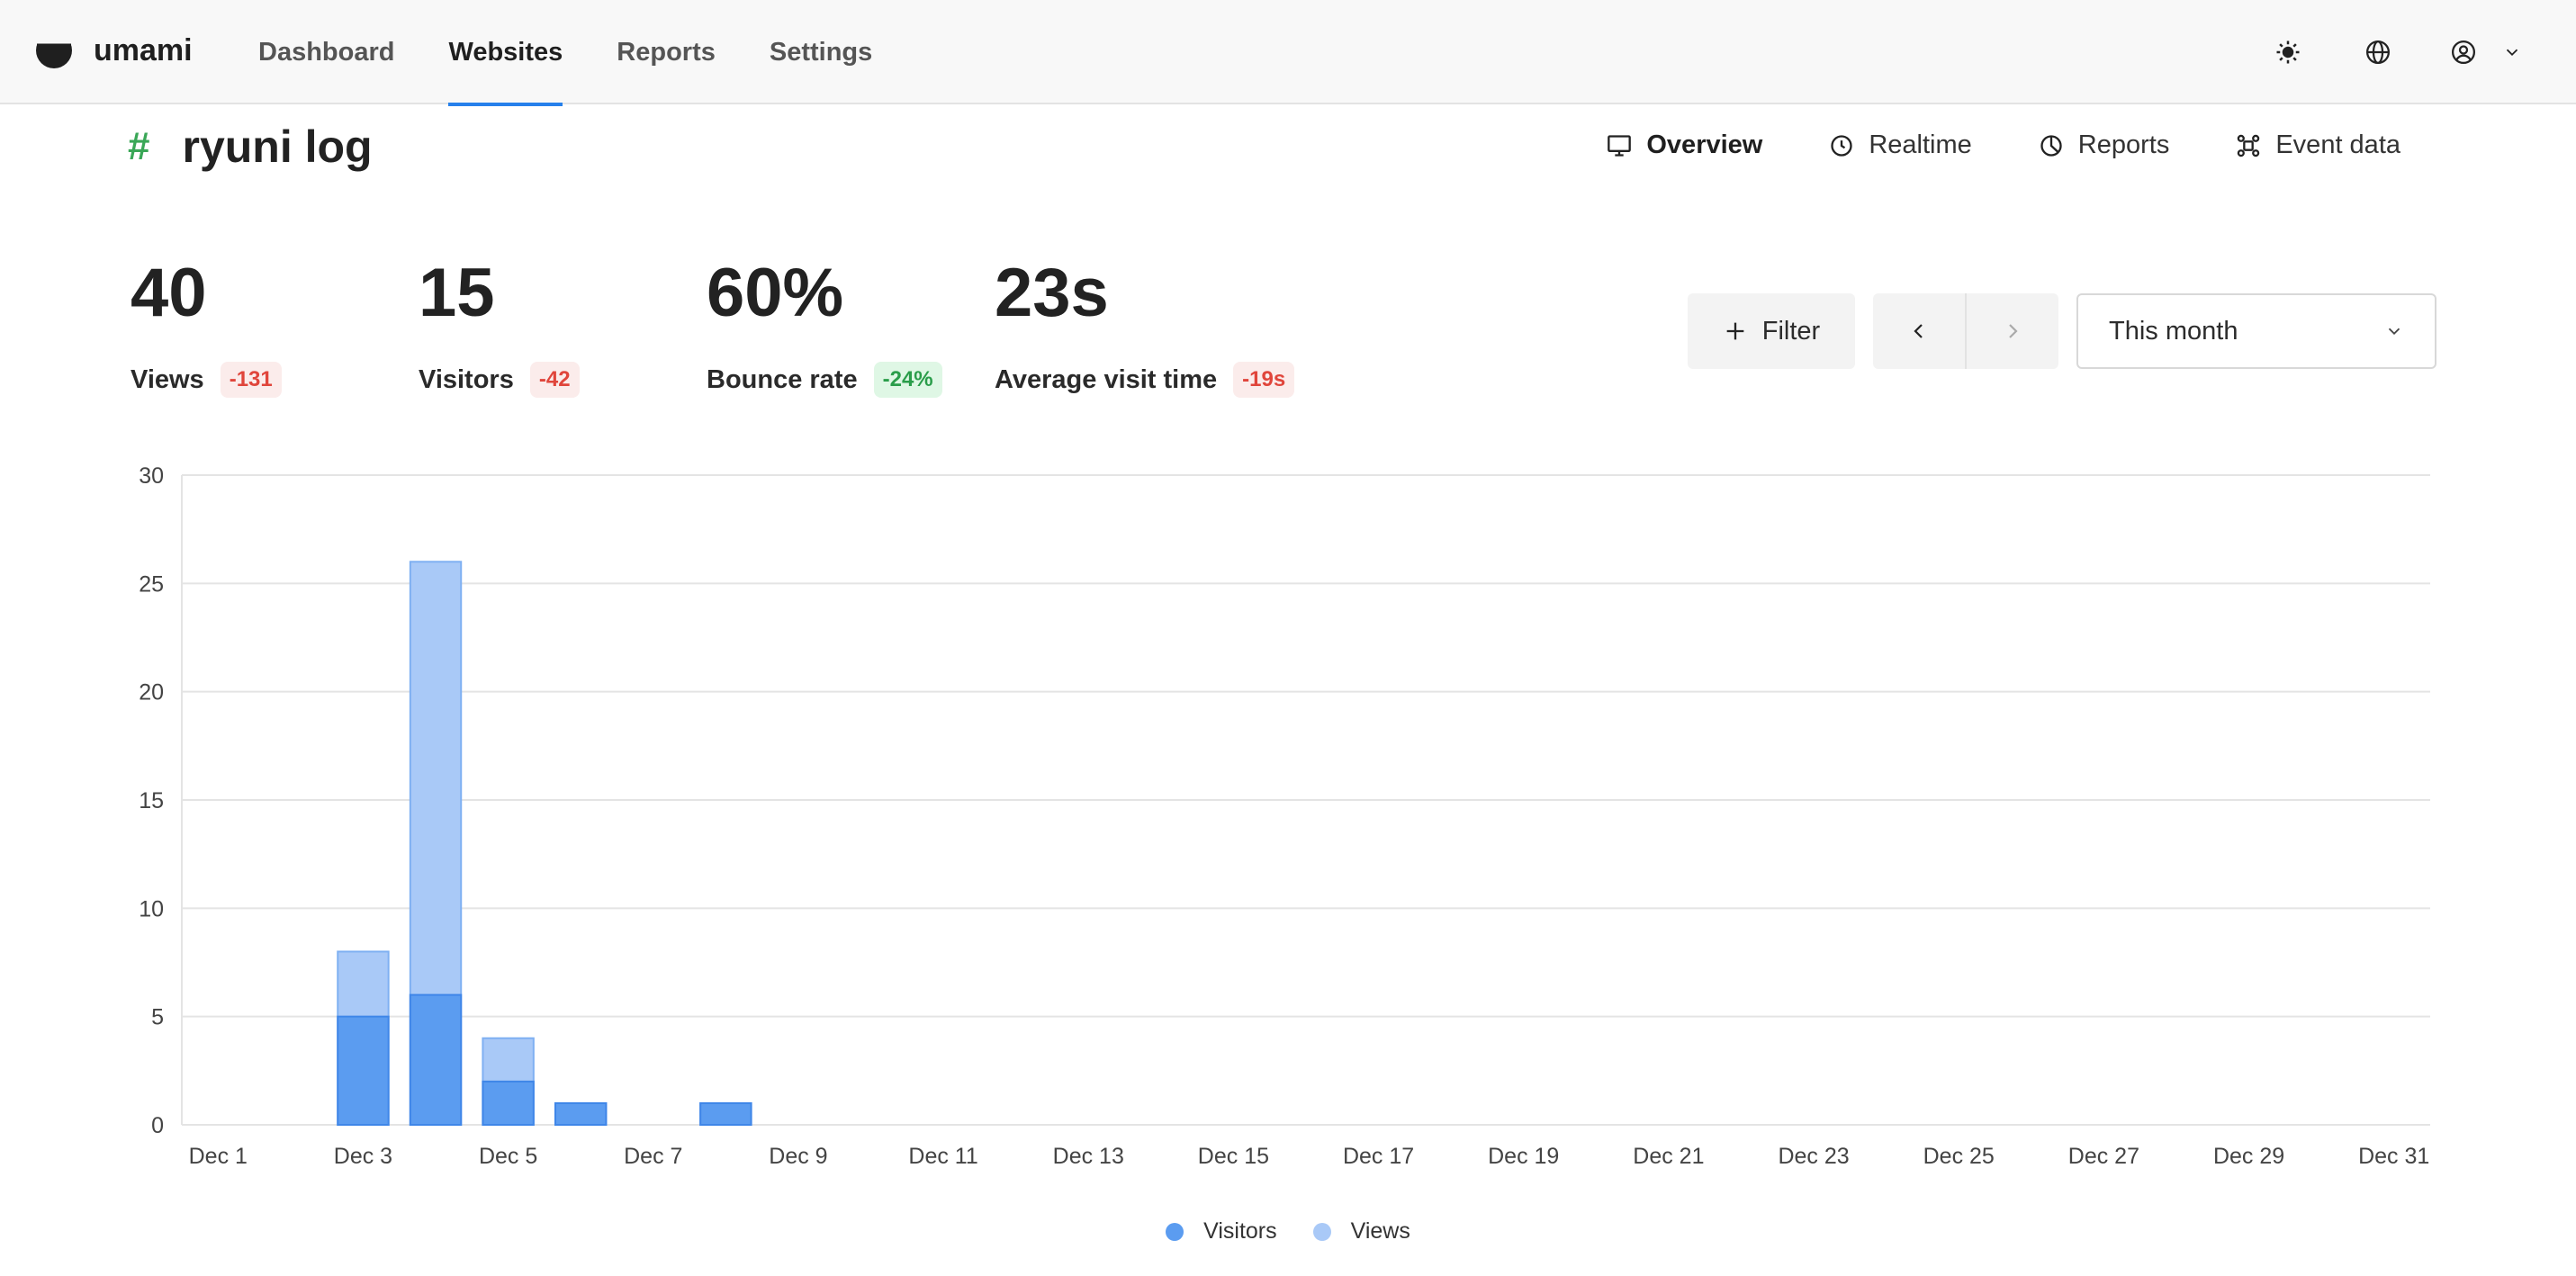  Describe the element at coordinates (466, 379) in the screenshot. I see `metric-label: Visitors` at that location.